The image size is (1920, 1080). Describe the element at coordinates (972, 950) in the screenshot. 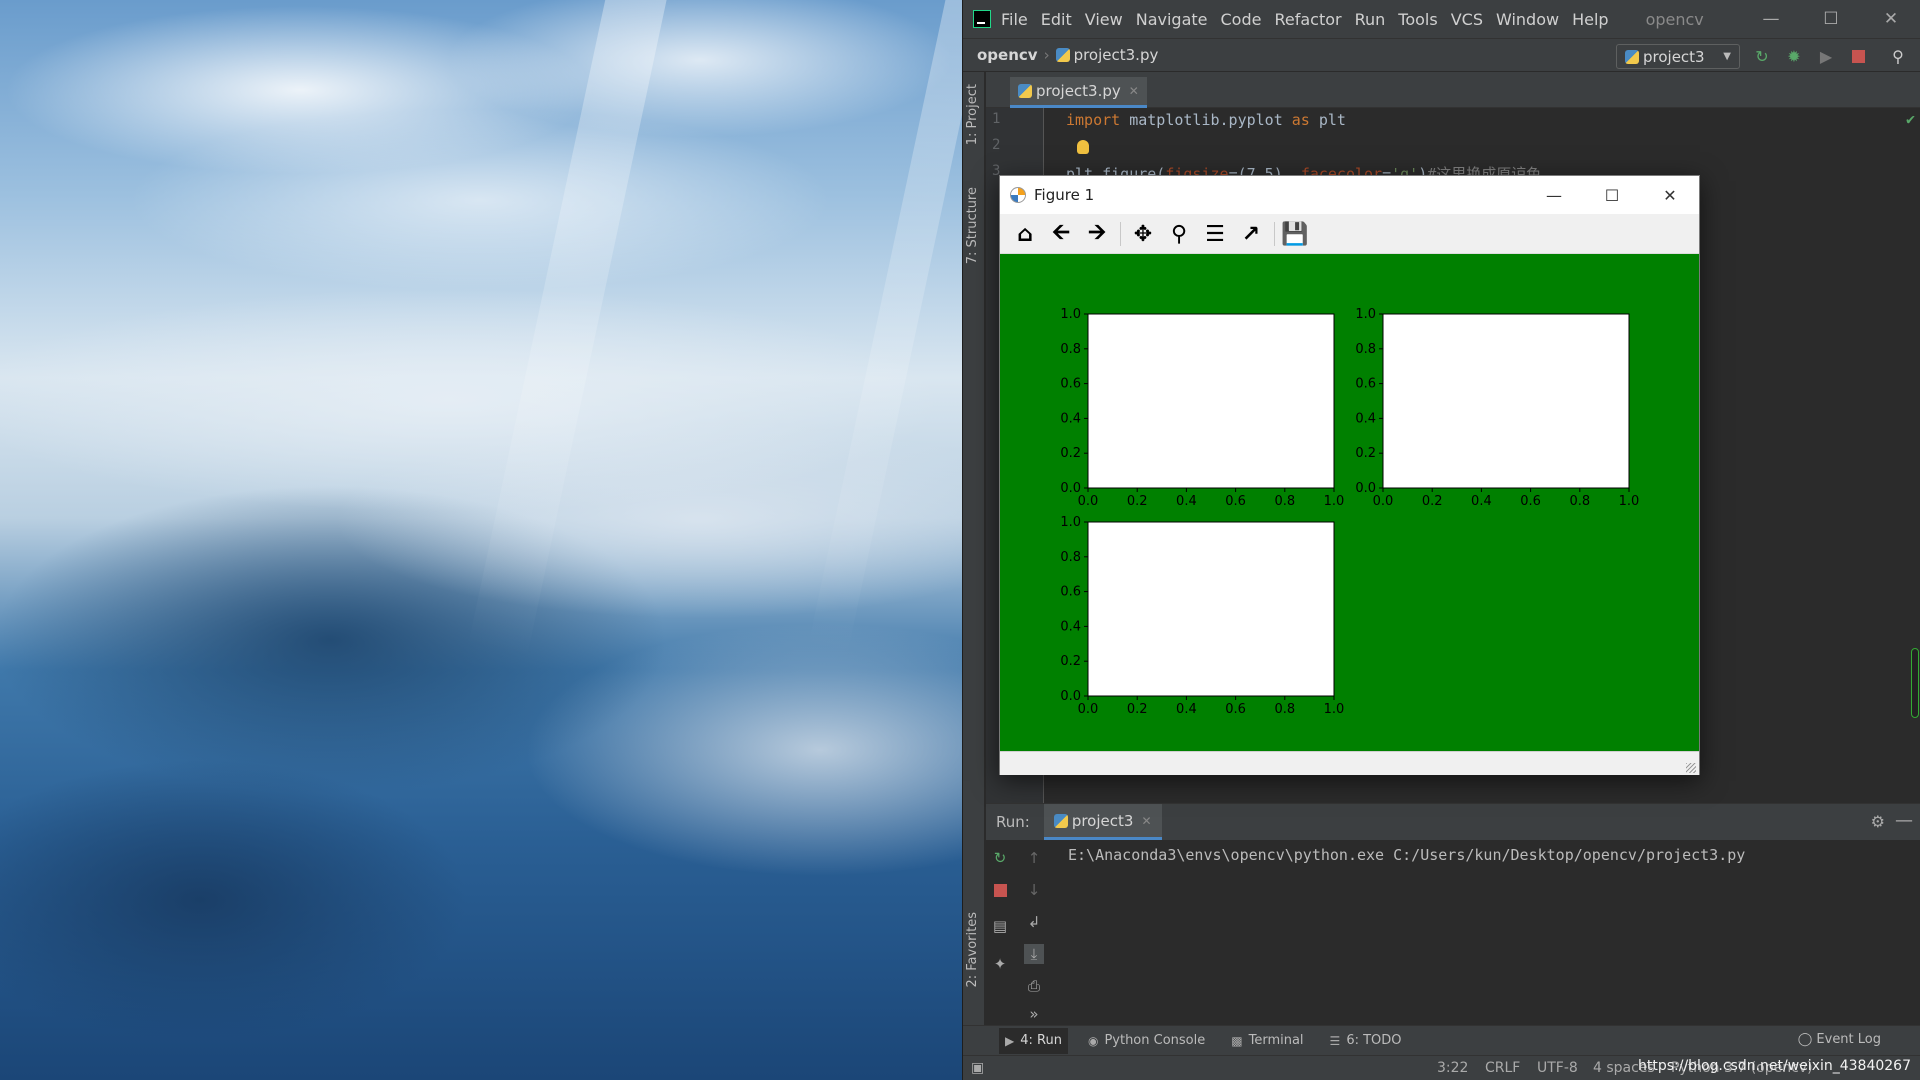

I see `tool-tab-favorites: 2: Favorites` at that location.